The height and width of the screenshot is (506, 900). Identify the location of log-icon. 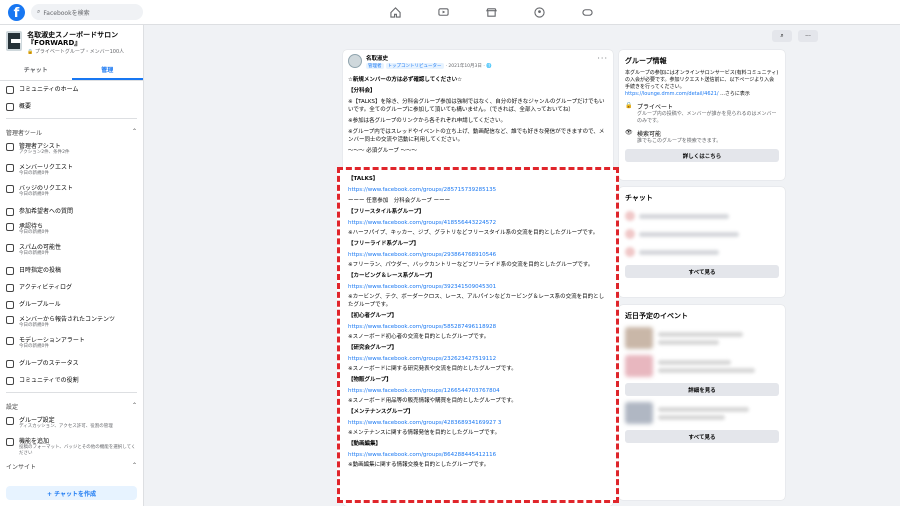
(10, 287).